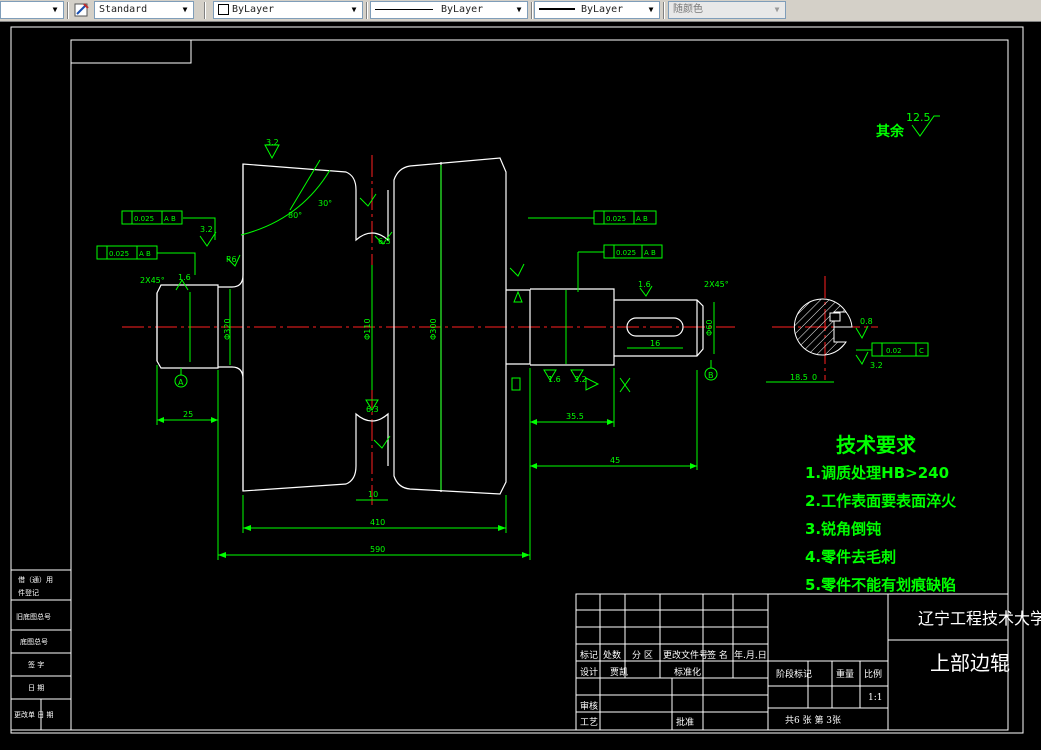  I want to click on side-table-cell: 签 字, so click(36, 664).